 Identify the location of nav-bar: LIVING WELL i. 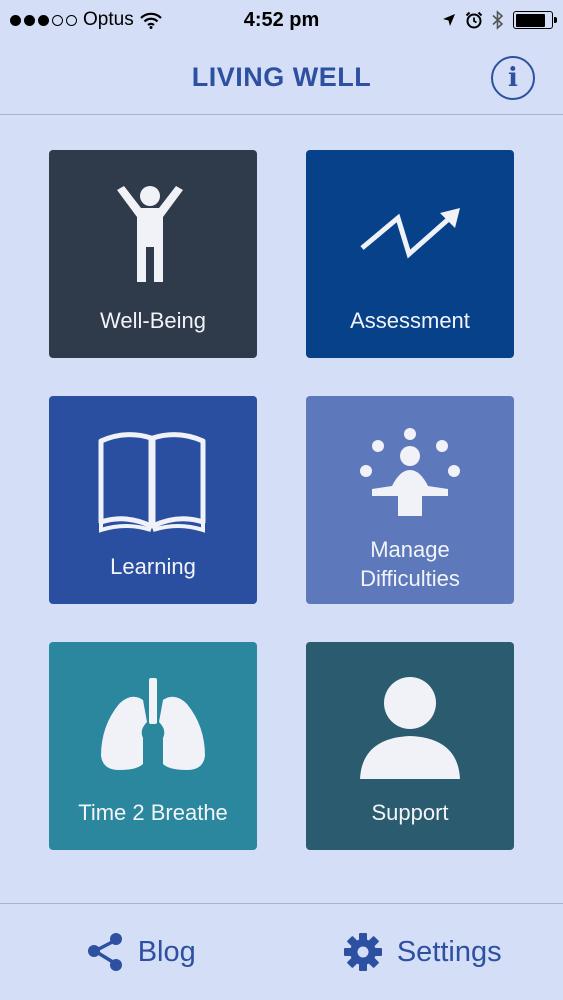
(281, 77).